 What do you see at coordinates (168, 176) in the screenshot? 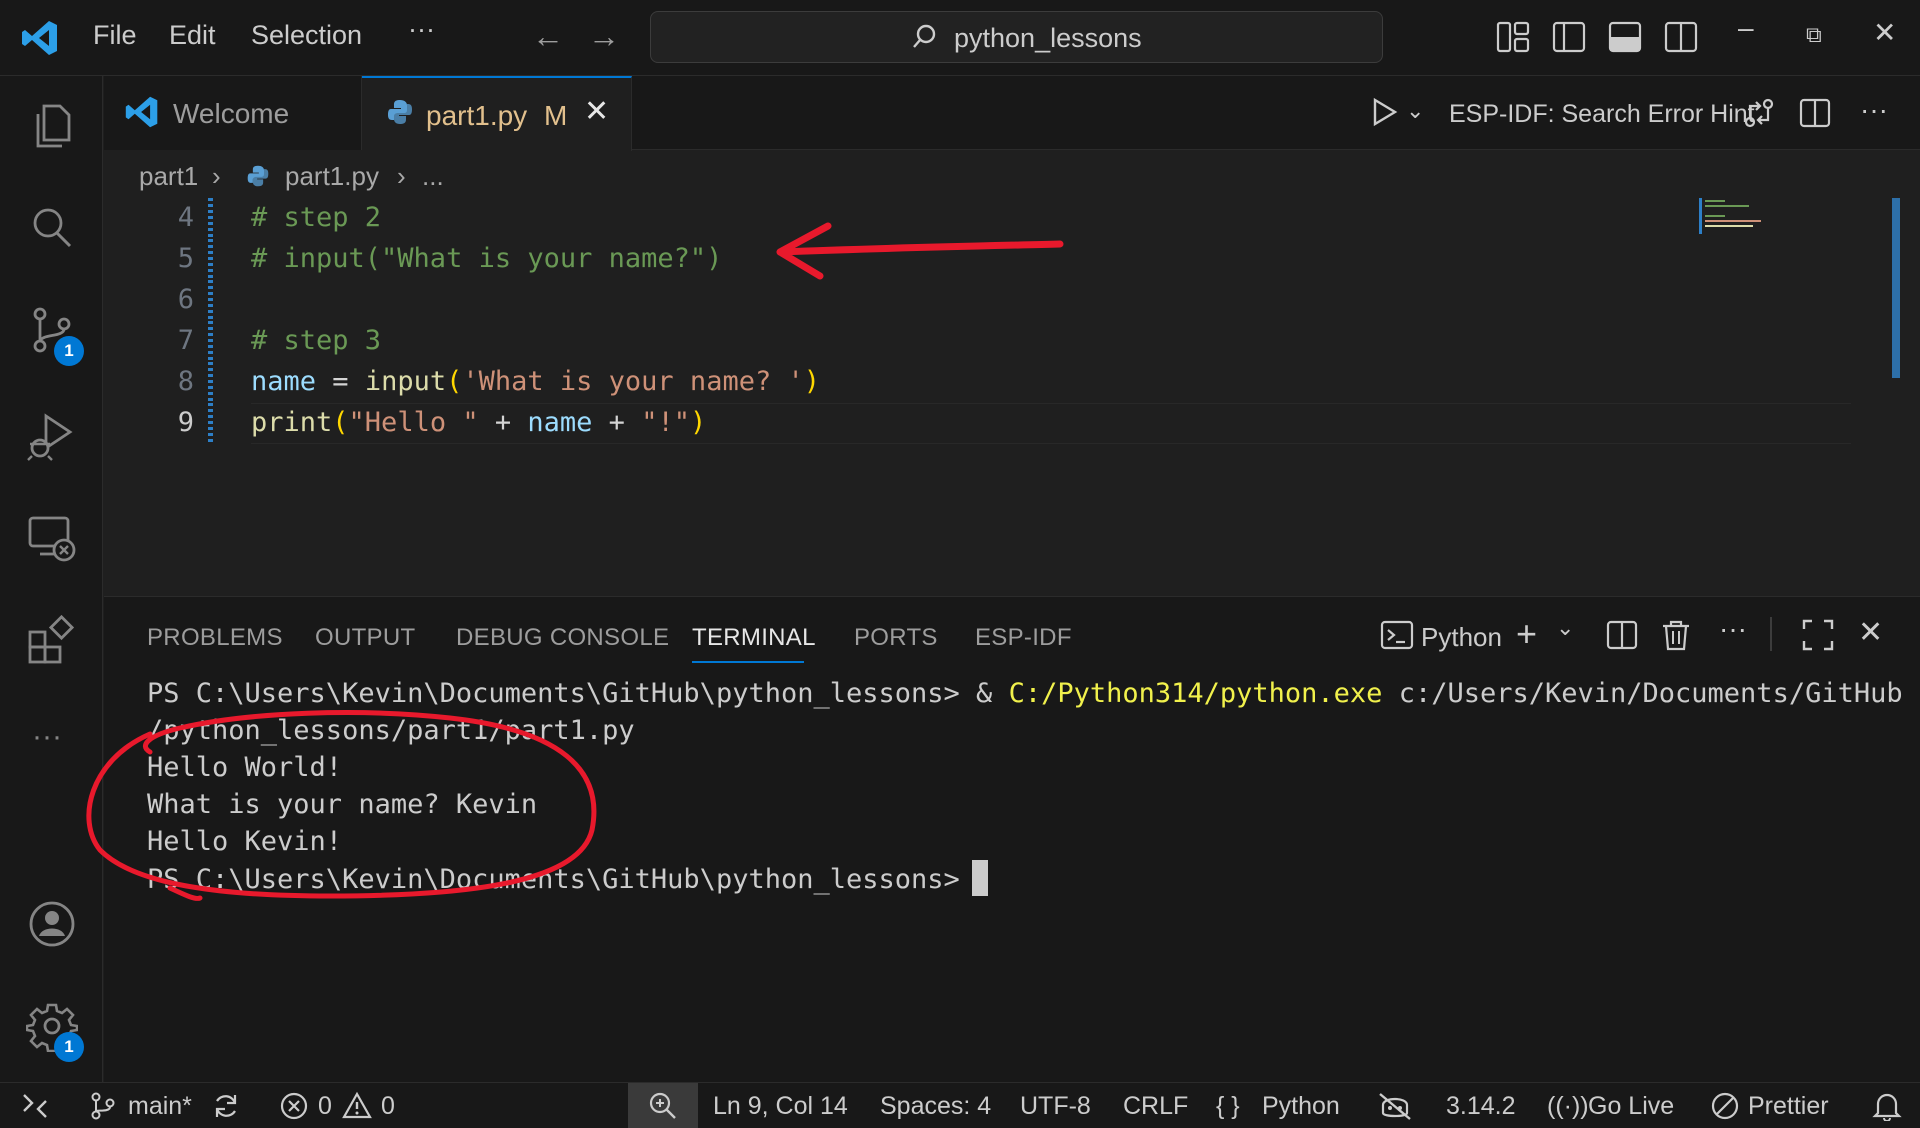
I see `breadcrumb-folder: part1` at bounding box center [168, 176].